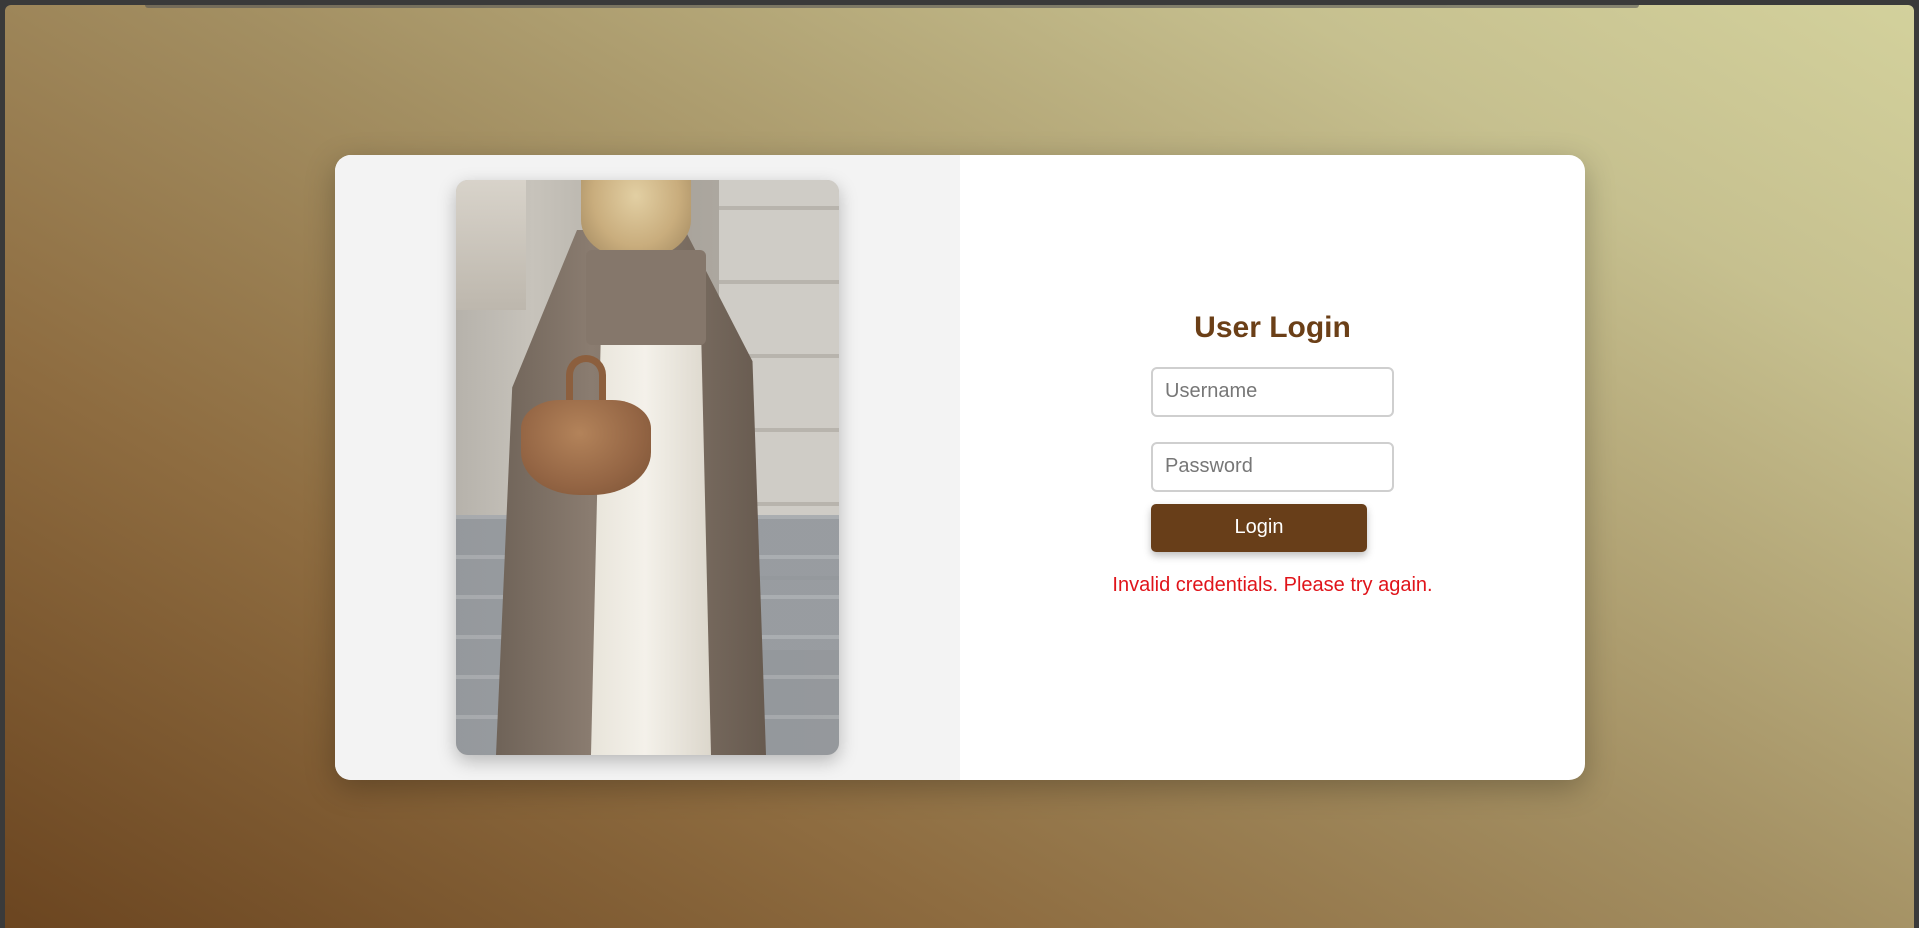  Describe the element at coordinates (586, 447) in the screenshot. I see `photo-bag` at that location.